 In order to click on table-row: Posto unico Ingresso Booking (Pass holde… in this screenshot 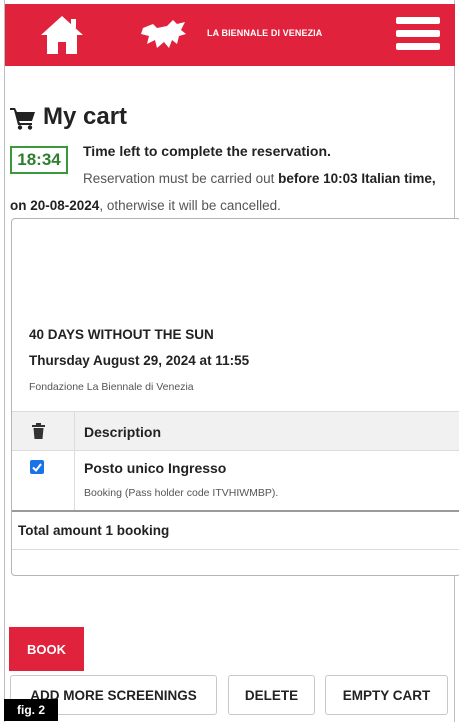, I will do `click(235, 480)`.